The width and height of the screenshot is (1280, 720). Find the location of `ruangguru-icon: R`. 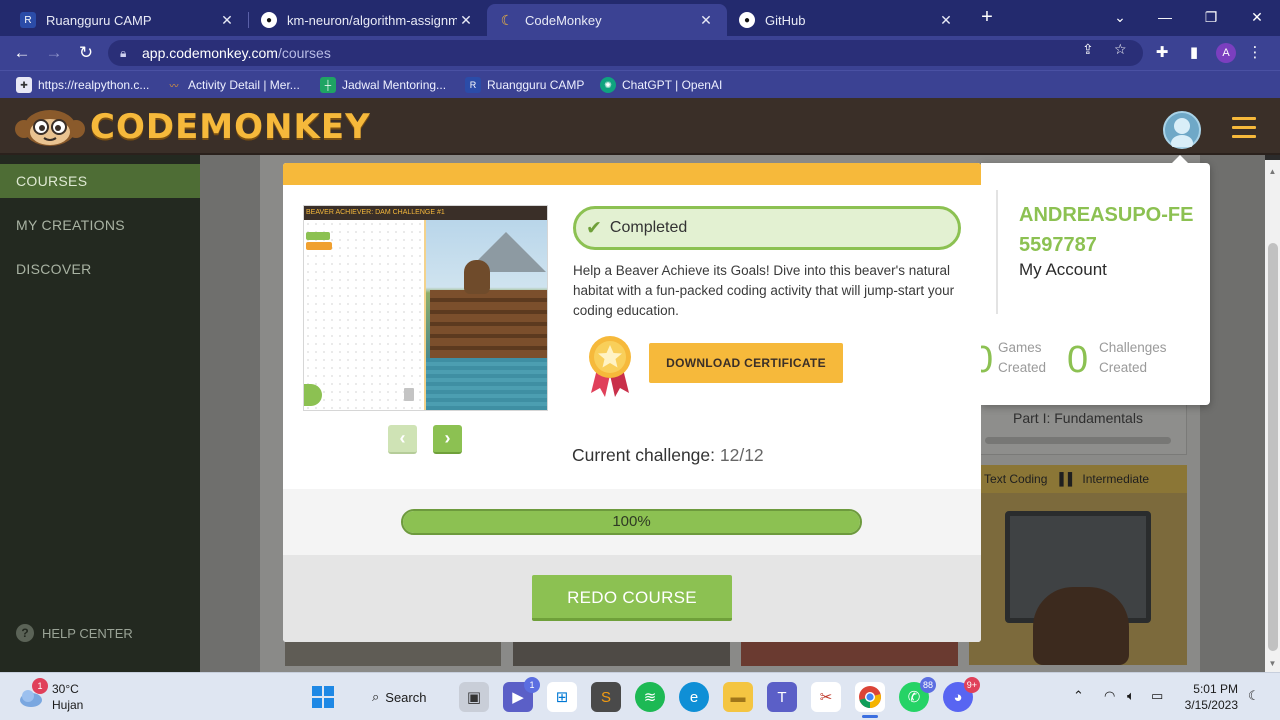

ruangguru-icon: R is located at coordinates (473, 85).